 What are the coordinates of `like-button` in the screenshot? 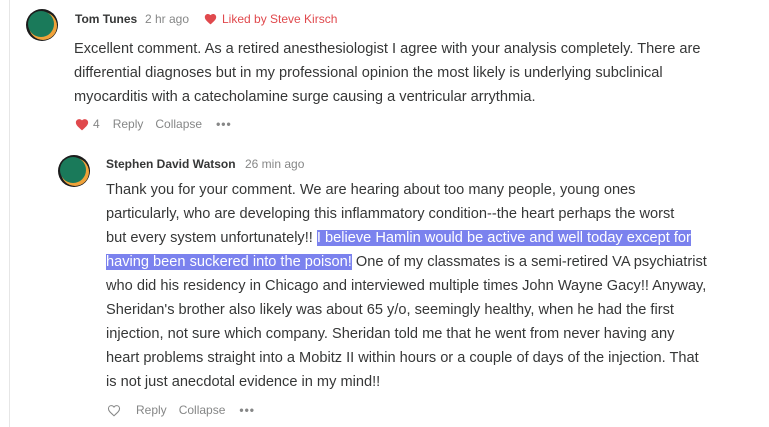 It's located at (114, 410).